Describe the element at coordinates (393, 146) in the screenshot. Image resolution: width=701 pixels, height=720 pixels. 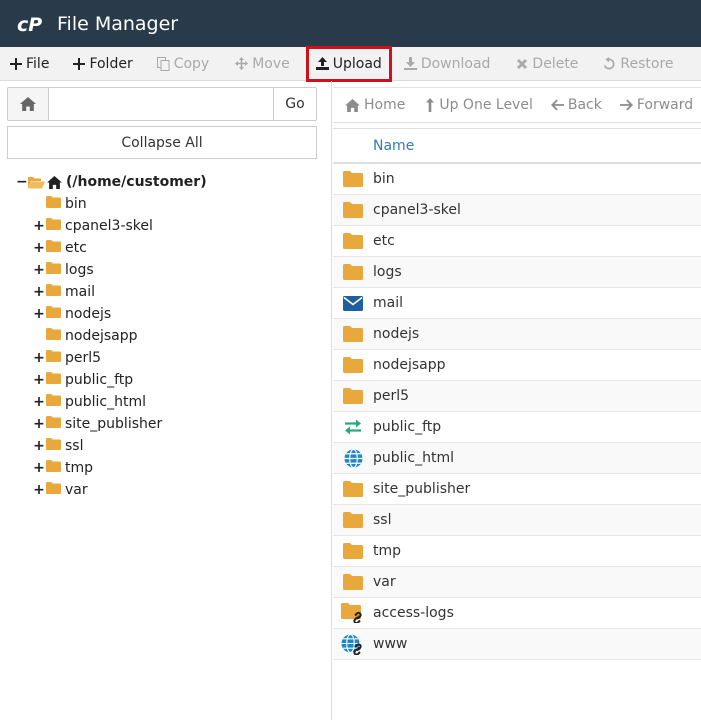
I see `name-column-header: Name` at that location.